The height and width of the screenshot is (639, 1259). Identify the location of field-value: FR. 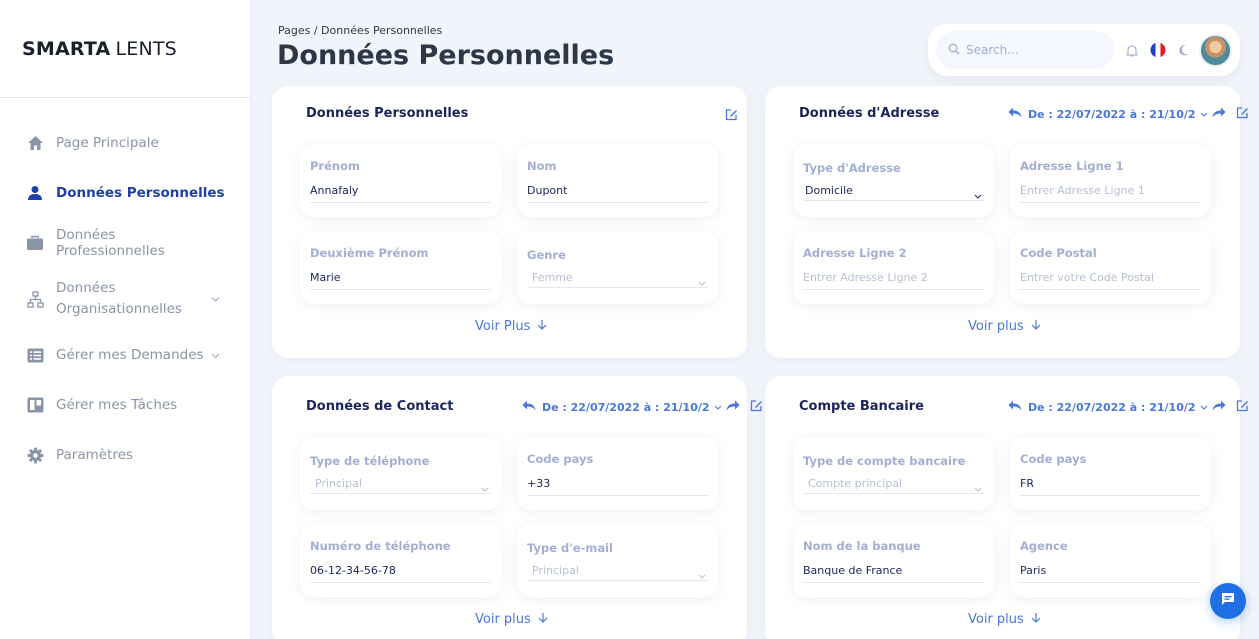
(1027, 483).